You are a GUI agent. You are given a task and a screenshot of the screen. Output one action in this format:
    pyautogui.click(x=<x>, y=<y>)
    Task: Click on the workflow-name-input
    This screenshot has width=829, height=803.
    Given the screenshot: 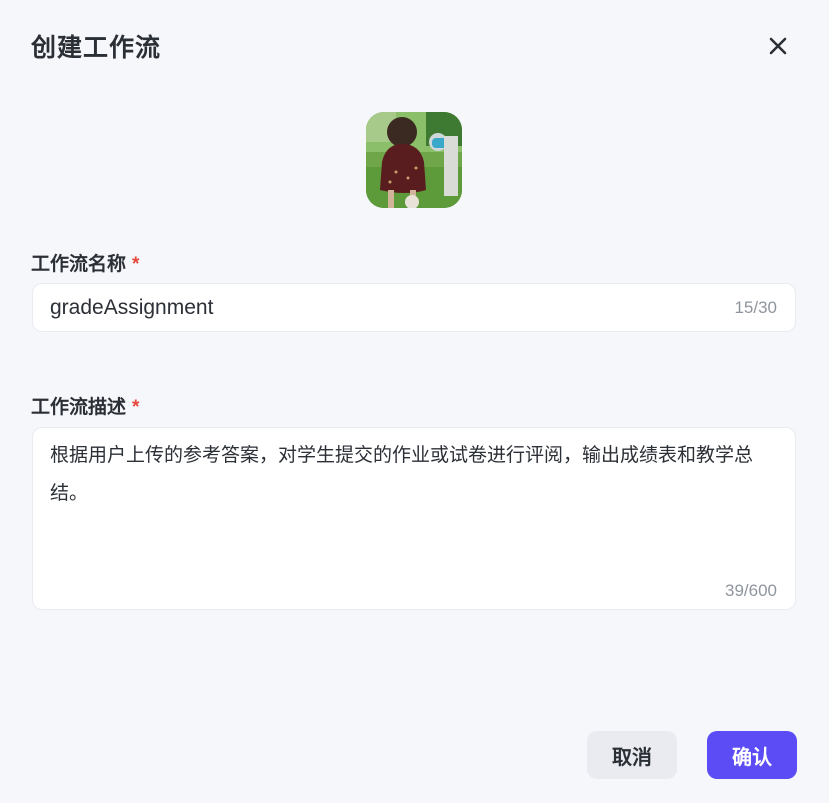 What is the action you would take?
    pyautogui.click(x=380, y=307)
    